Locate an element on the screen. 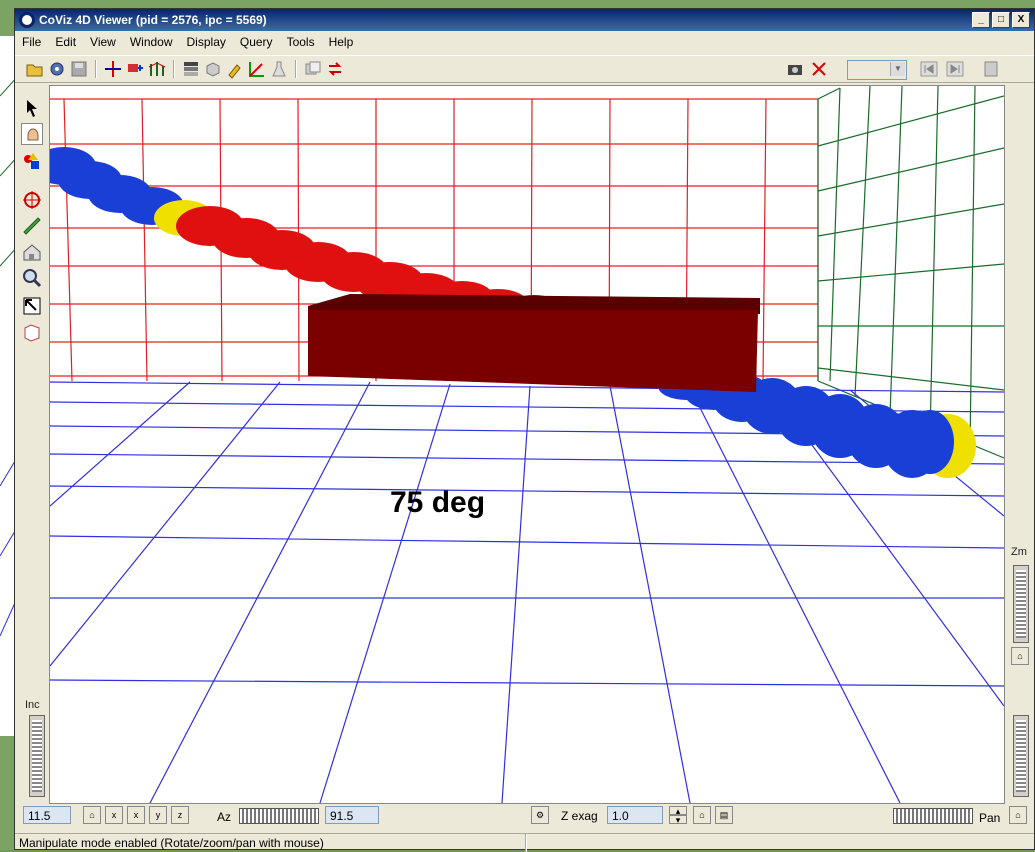 This screenshot has width=1035, height=852. inc-value-field: 11.5 is located at coordinates (47, 815).